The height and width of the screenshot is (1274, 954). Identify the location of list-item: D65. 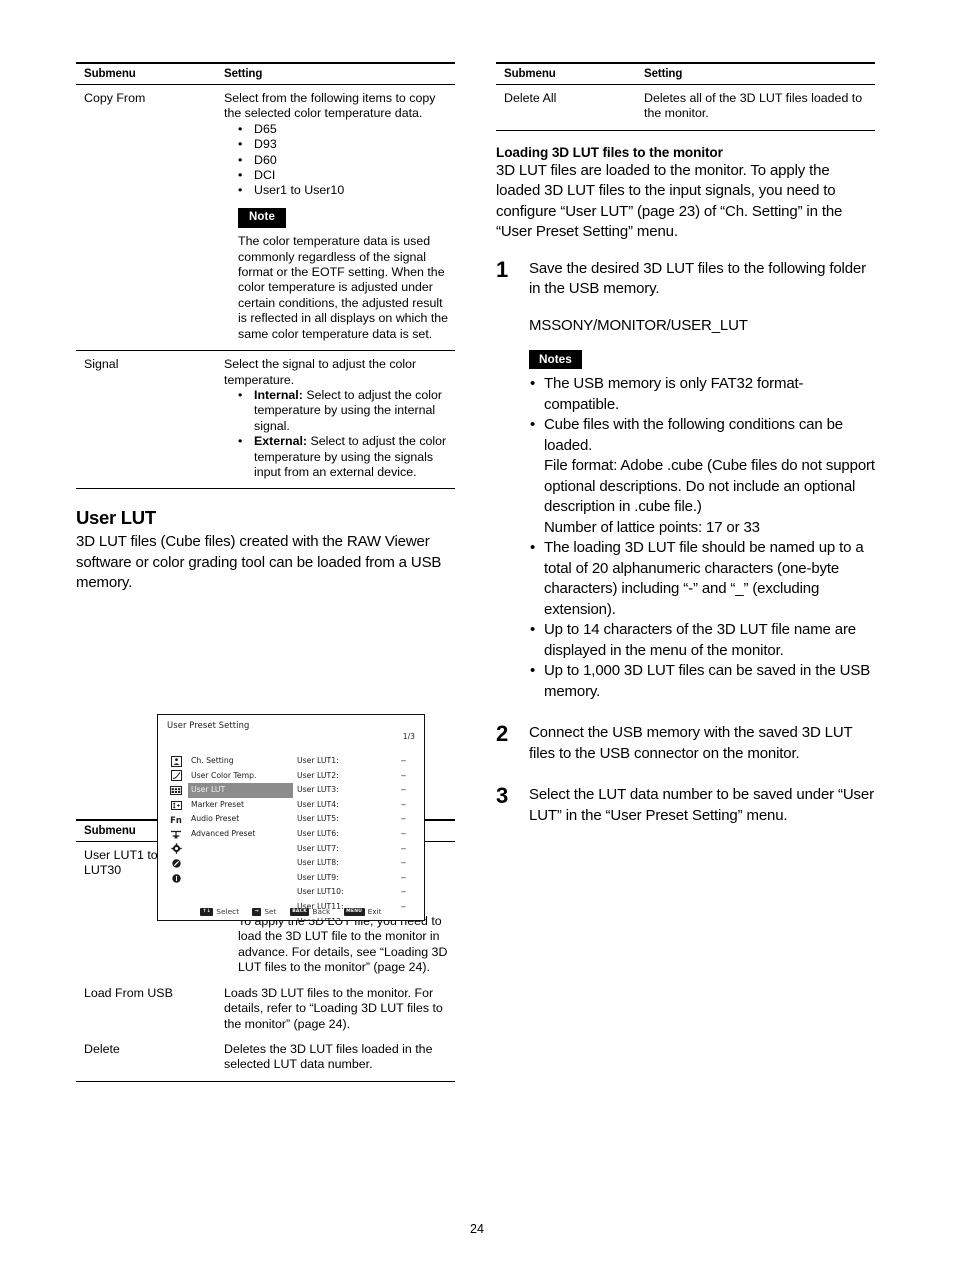
(343, 130).